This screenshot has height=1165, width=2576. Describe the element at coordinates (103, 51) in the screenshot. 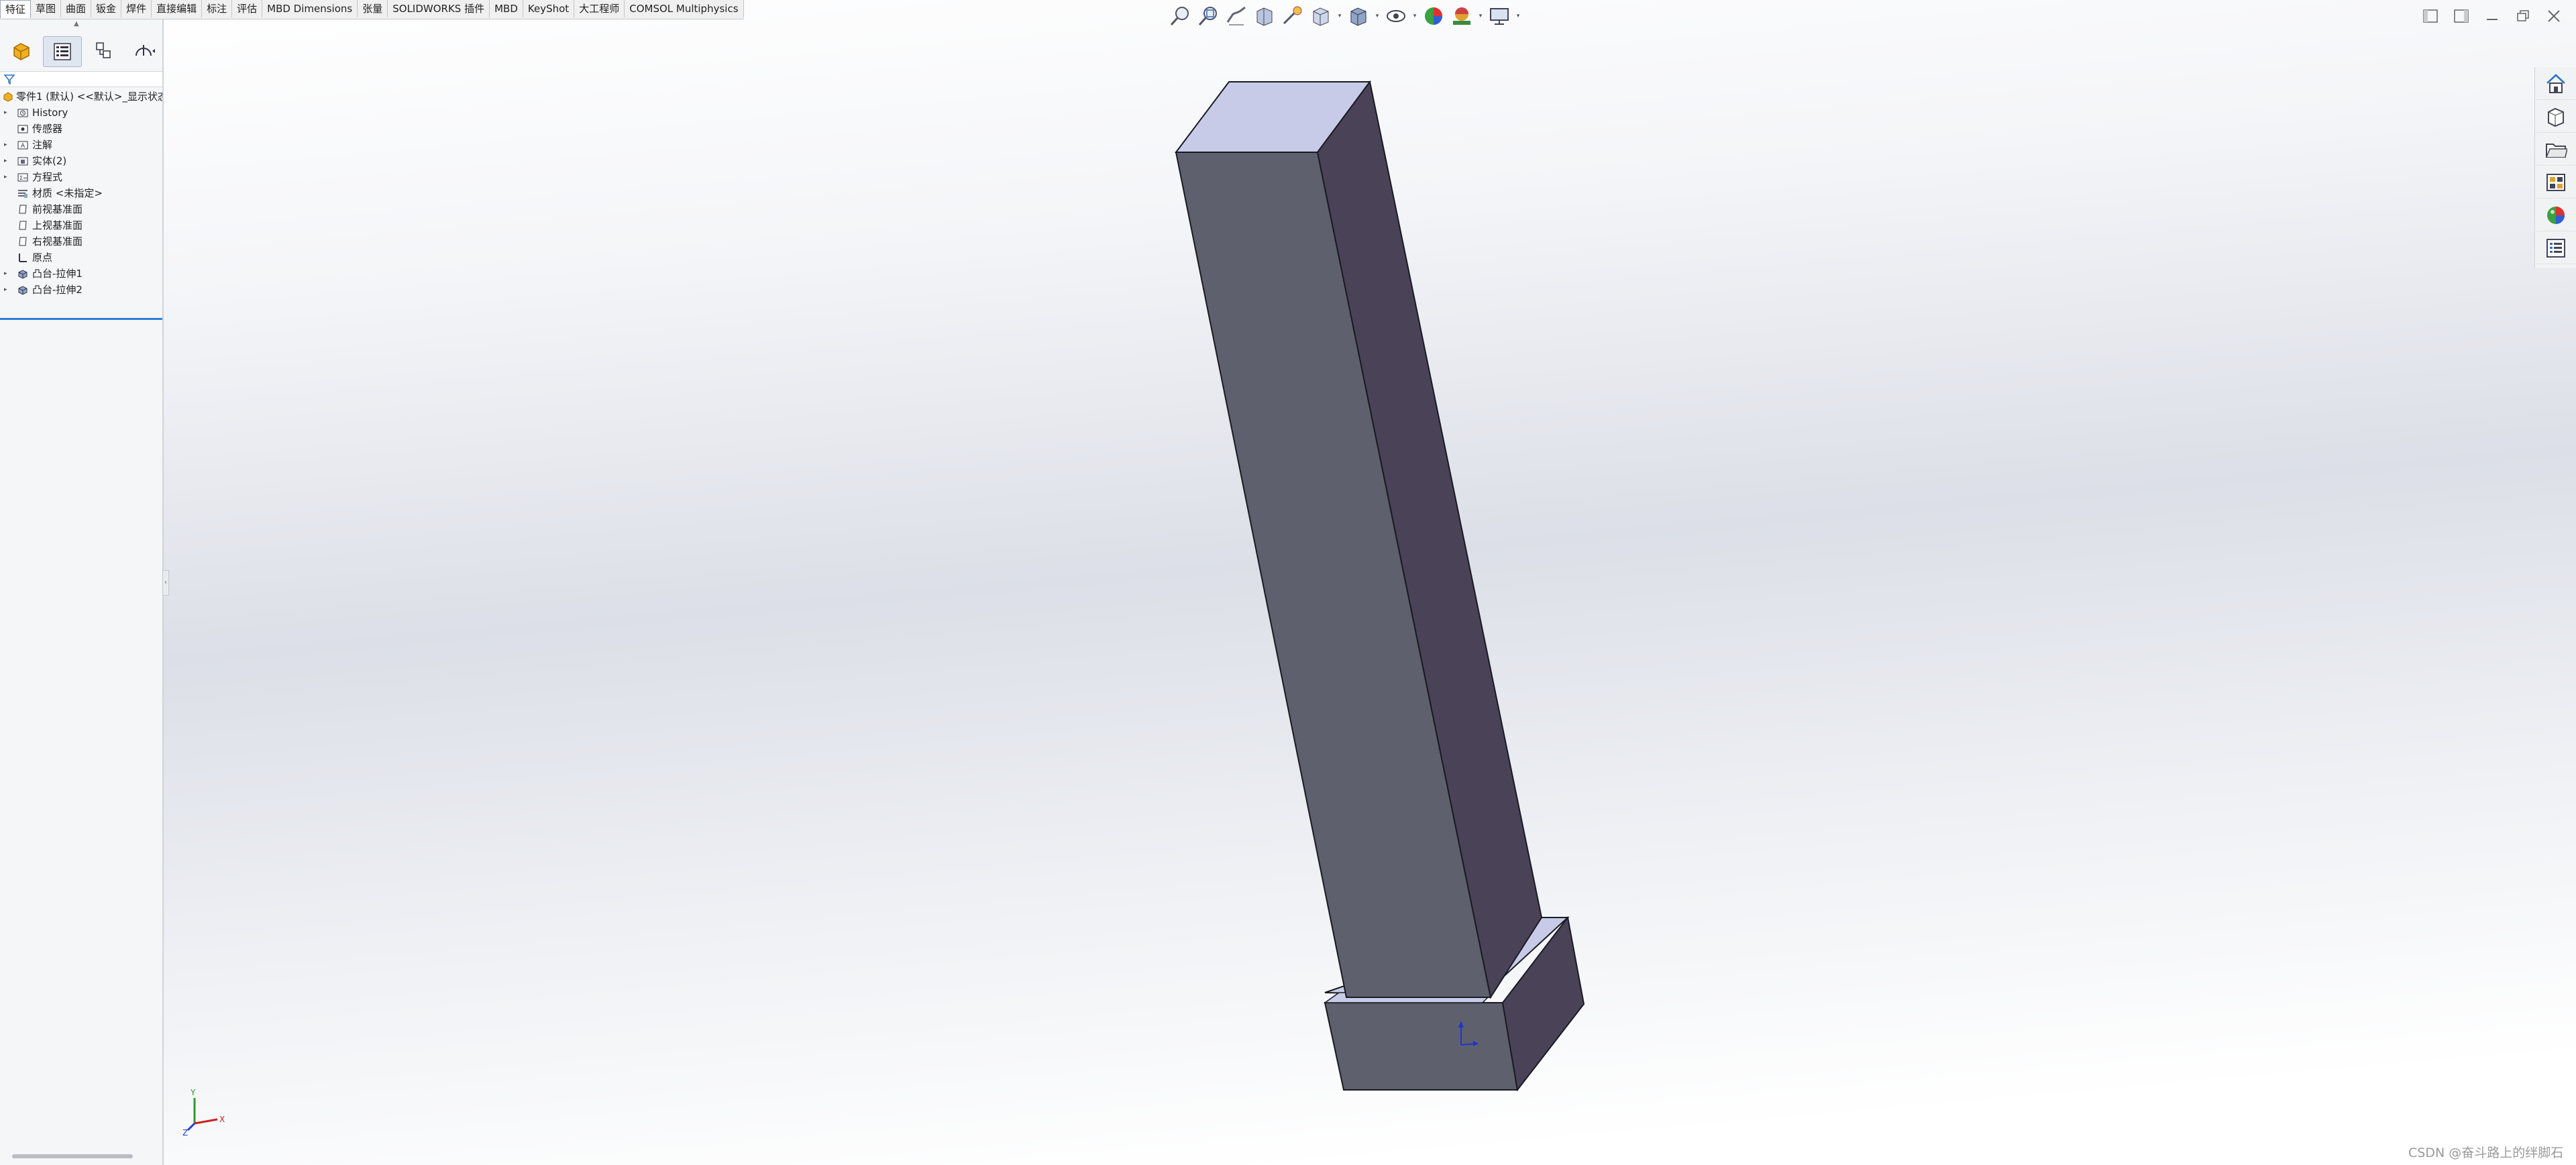

I see `configuration-manager-icon` at that location.